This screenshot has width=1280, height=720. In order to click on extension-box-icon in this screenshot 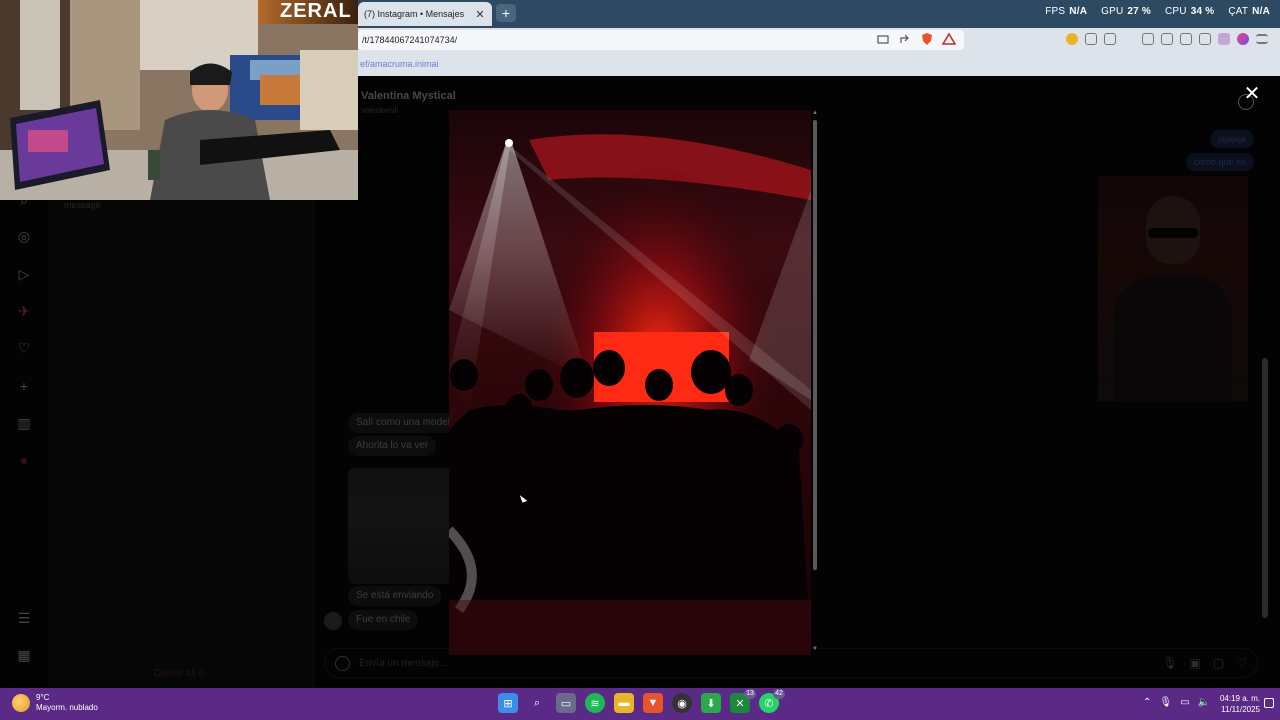, I will do `click(1110, 39)`.